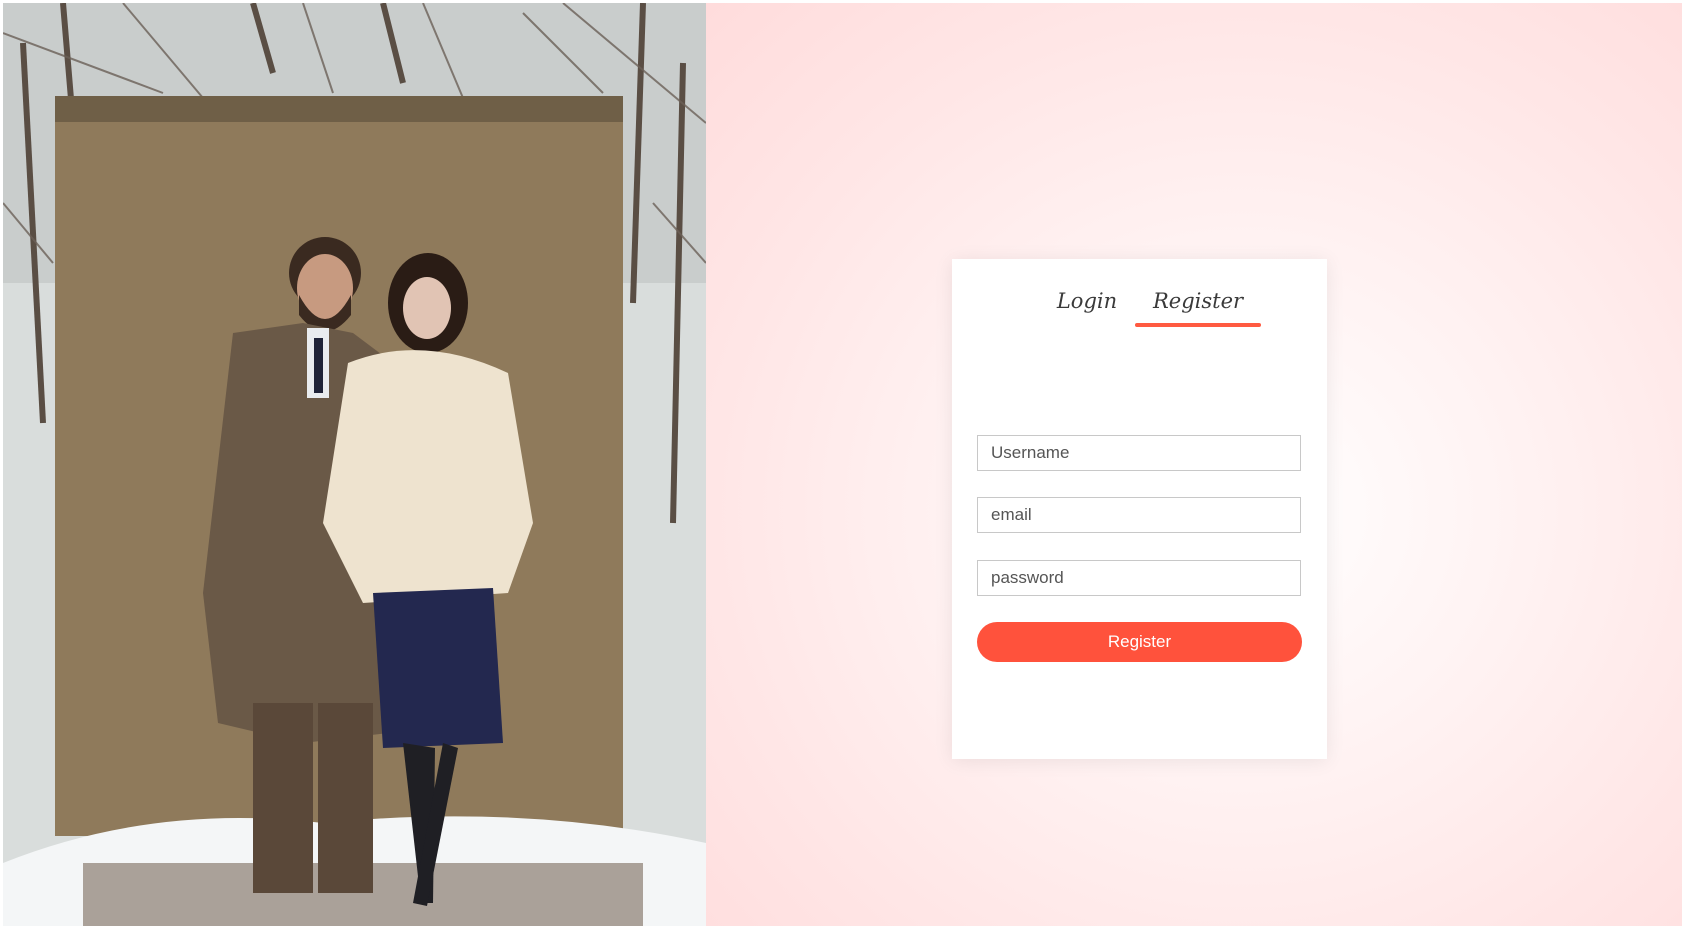 The image size is (1682, 929). I want to click on register-button: Register, so click(1139, 642).